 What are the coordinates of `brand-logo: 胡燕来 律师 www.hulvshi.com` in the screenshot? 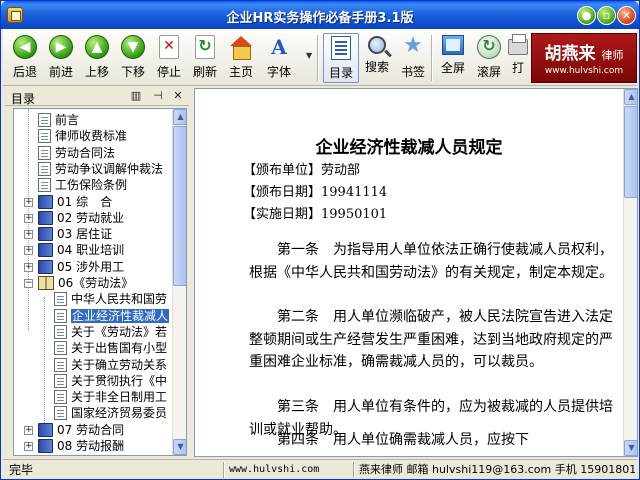 It's located at (584, 58).